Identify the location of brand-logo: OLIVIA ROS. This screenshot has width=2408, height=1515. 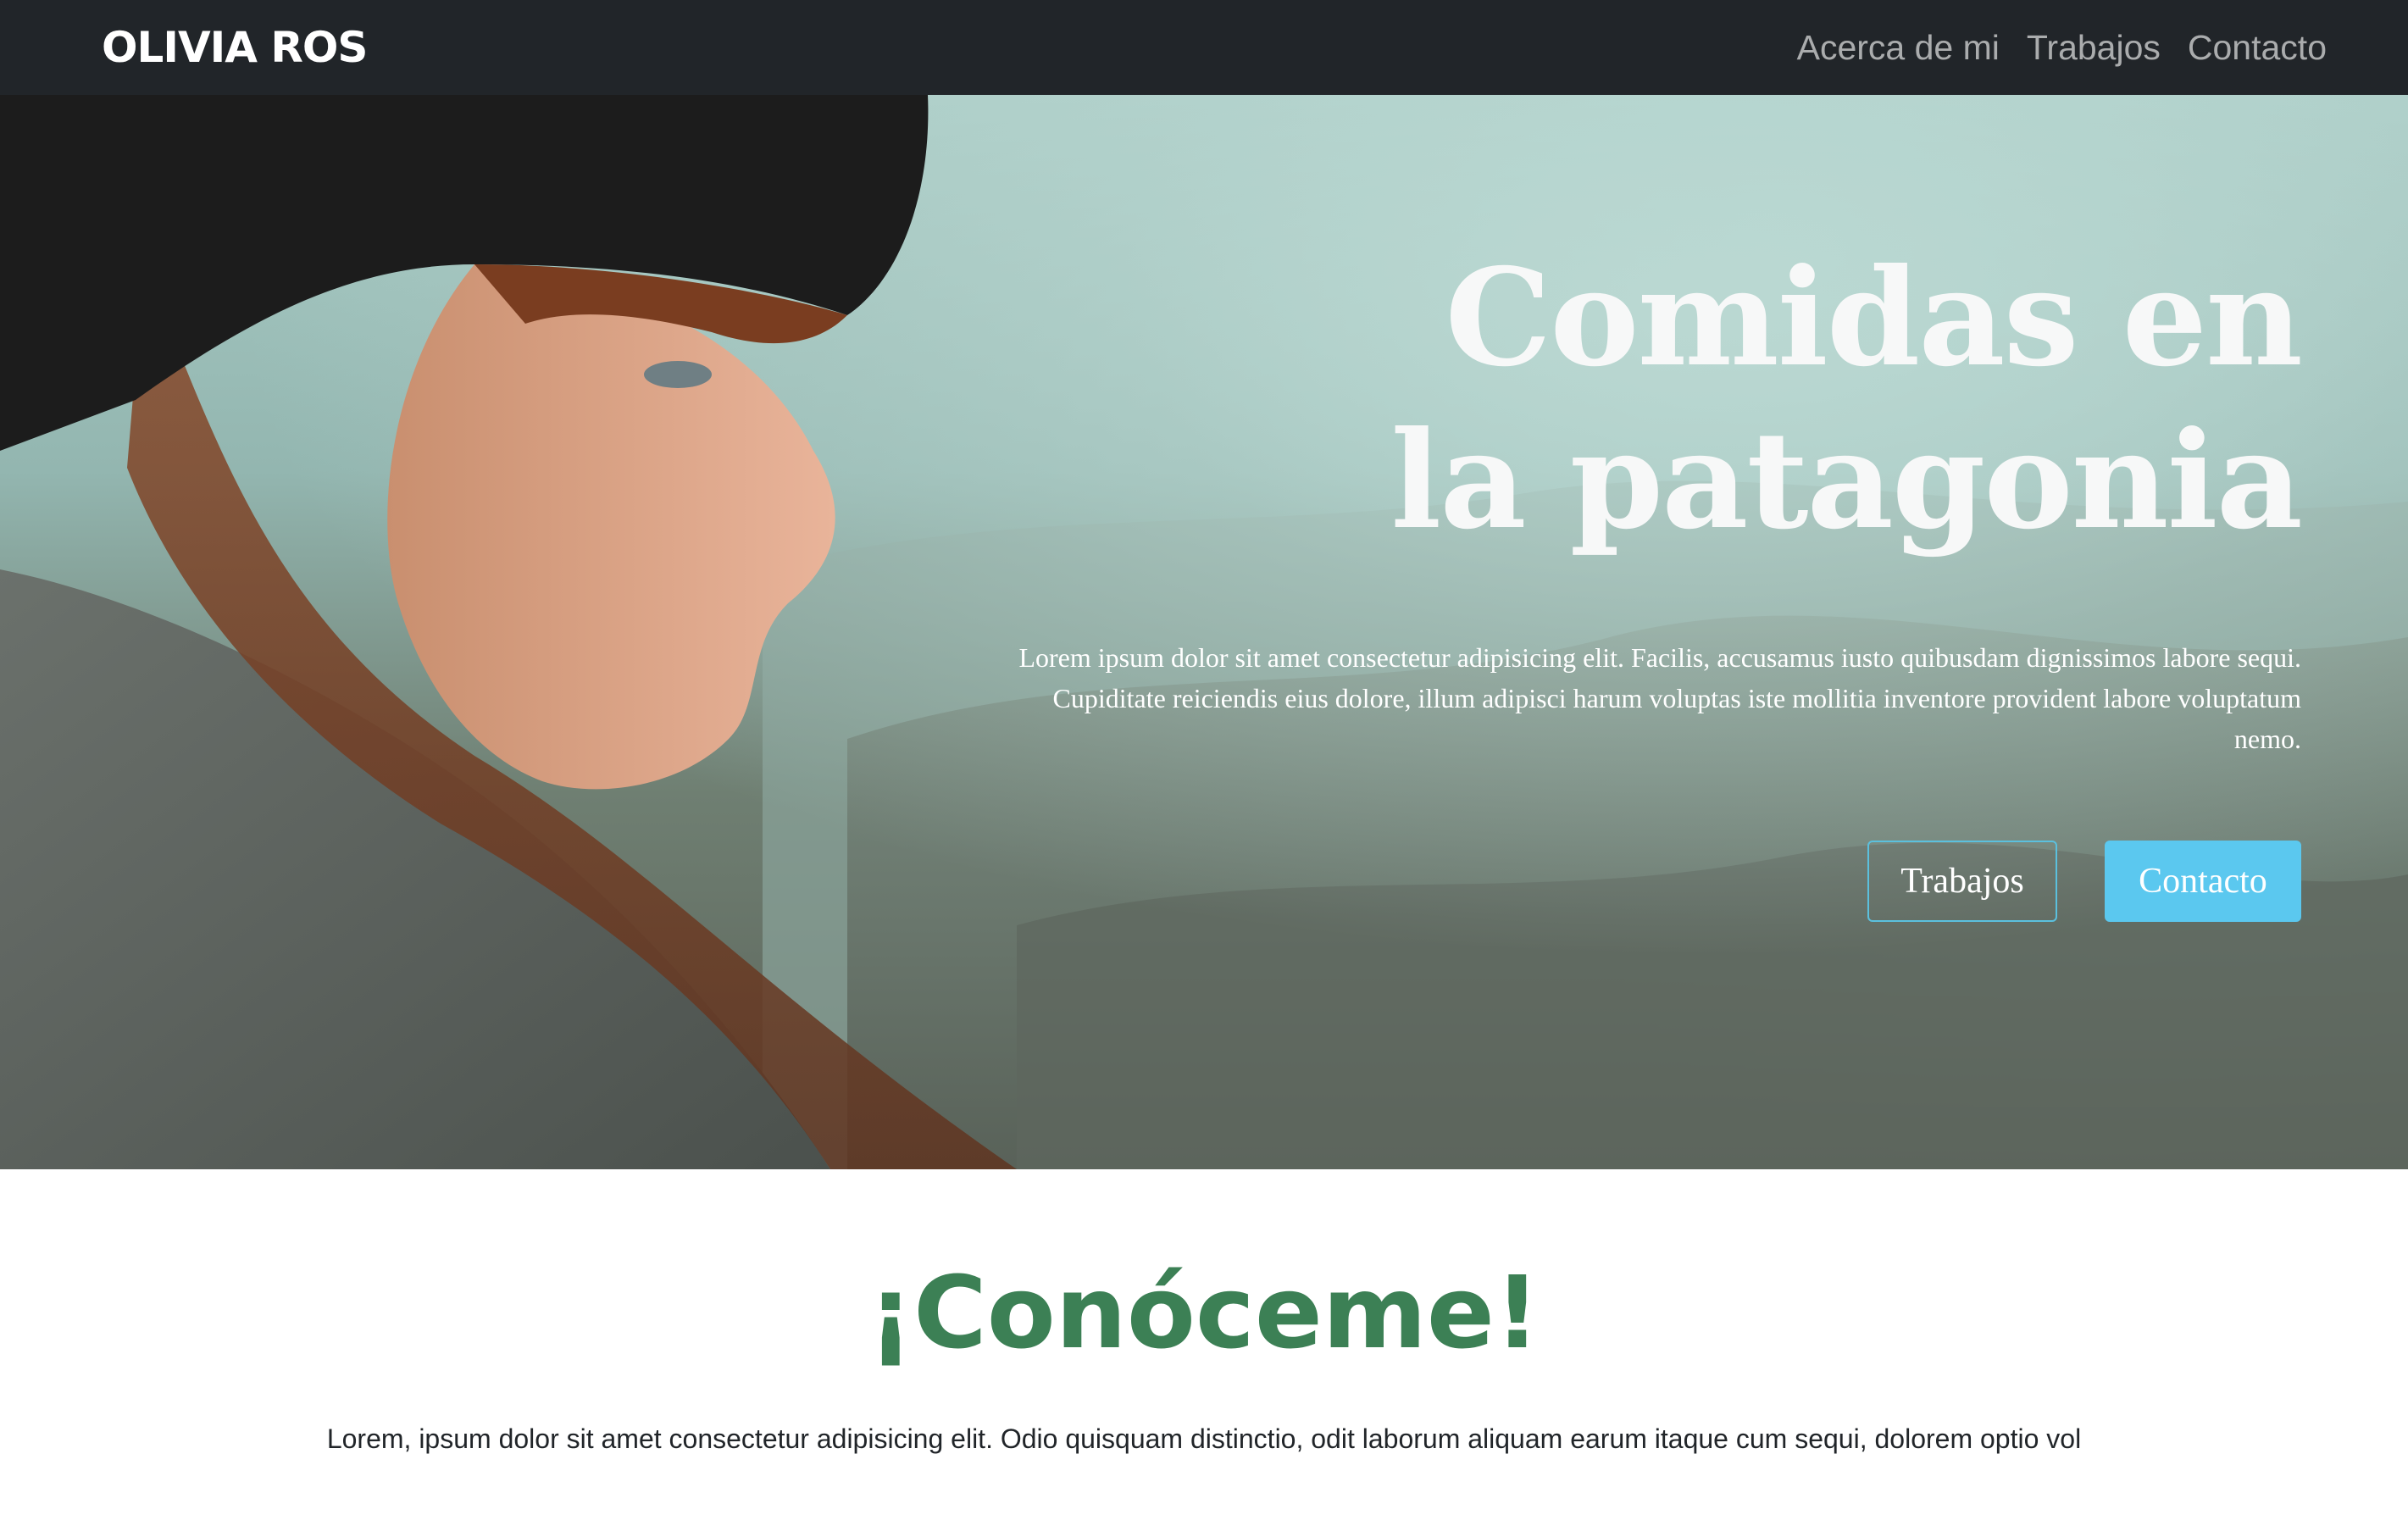
(235, 47).